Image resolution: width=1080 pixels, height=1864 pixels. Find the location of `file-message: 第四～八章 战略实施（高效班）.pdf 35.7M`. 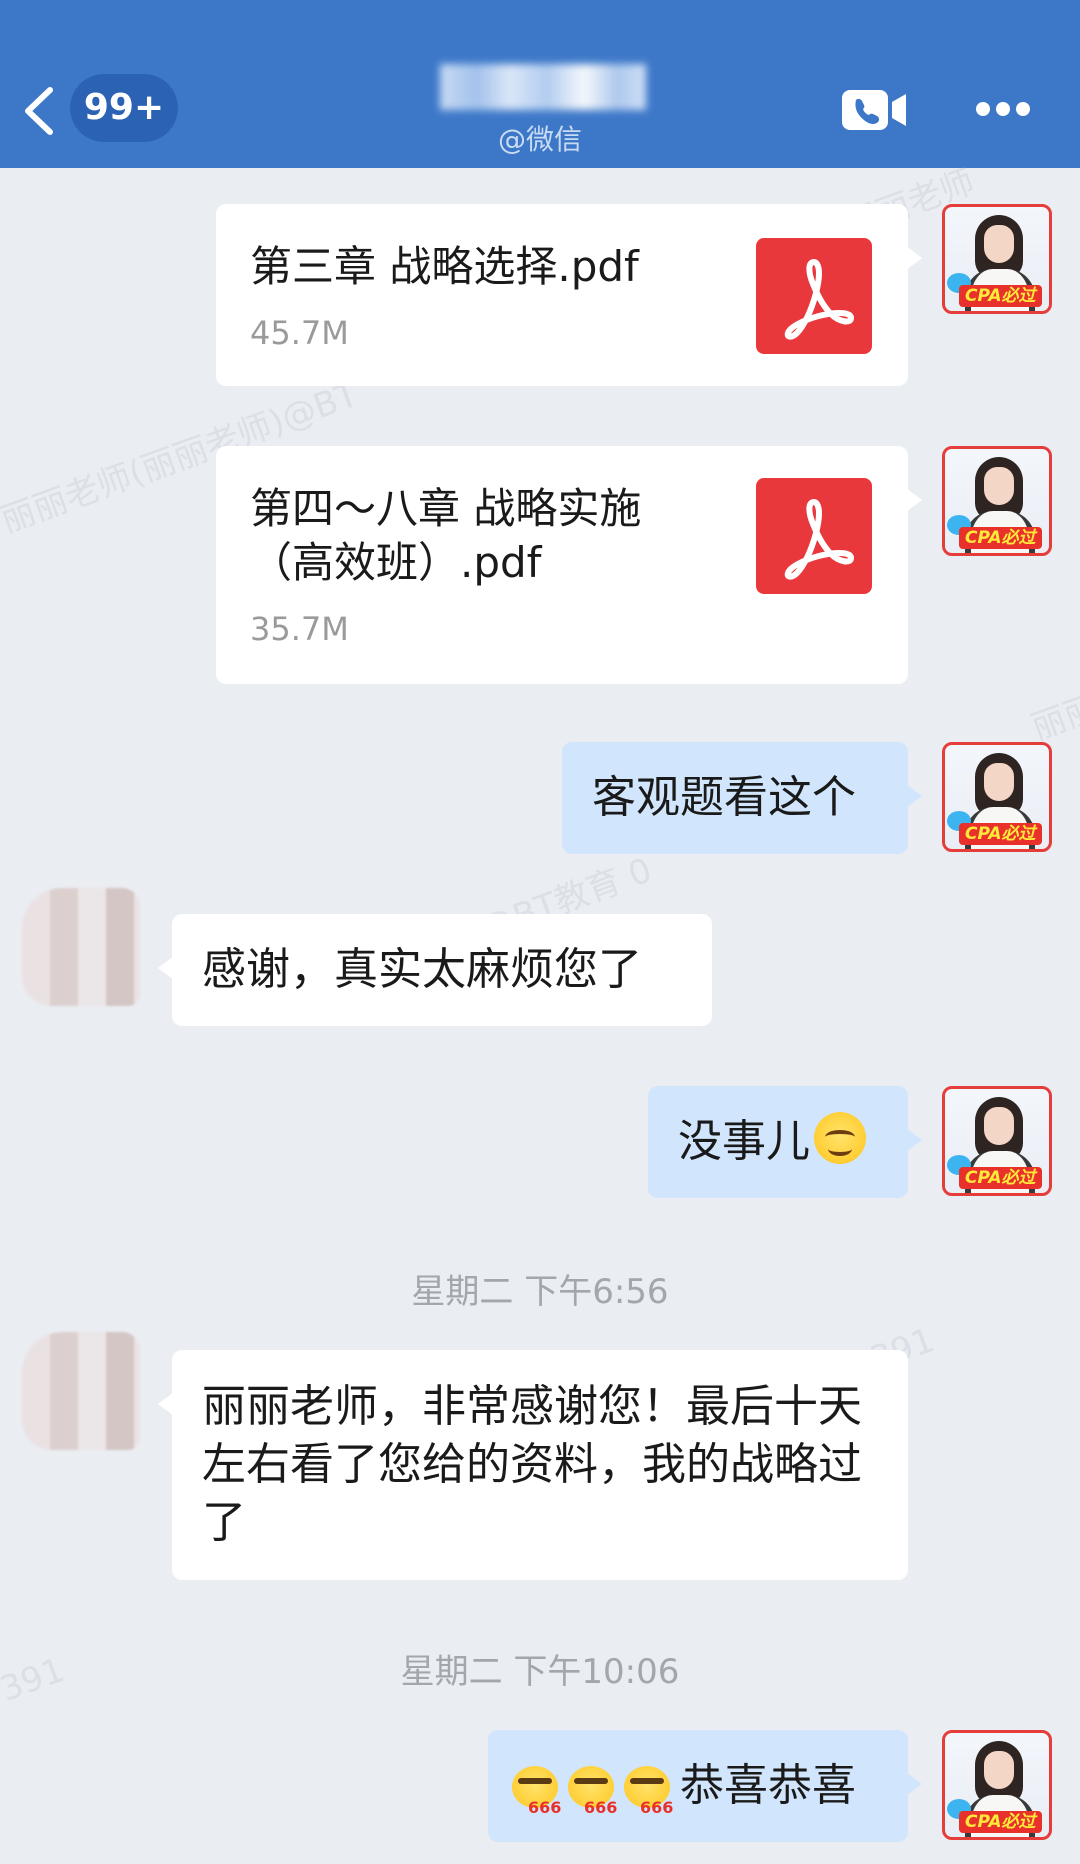

file-message: 第四～八章 战略实施（高效班）.pdf 35.7M is located at coordinates (569, 565).